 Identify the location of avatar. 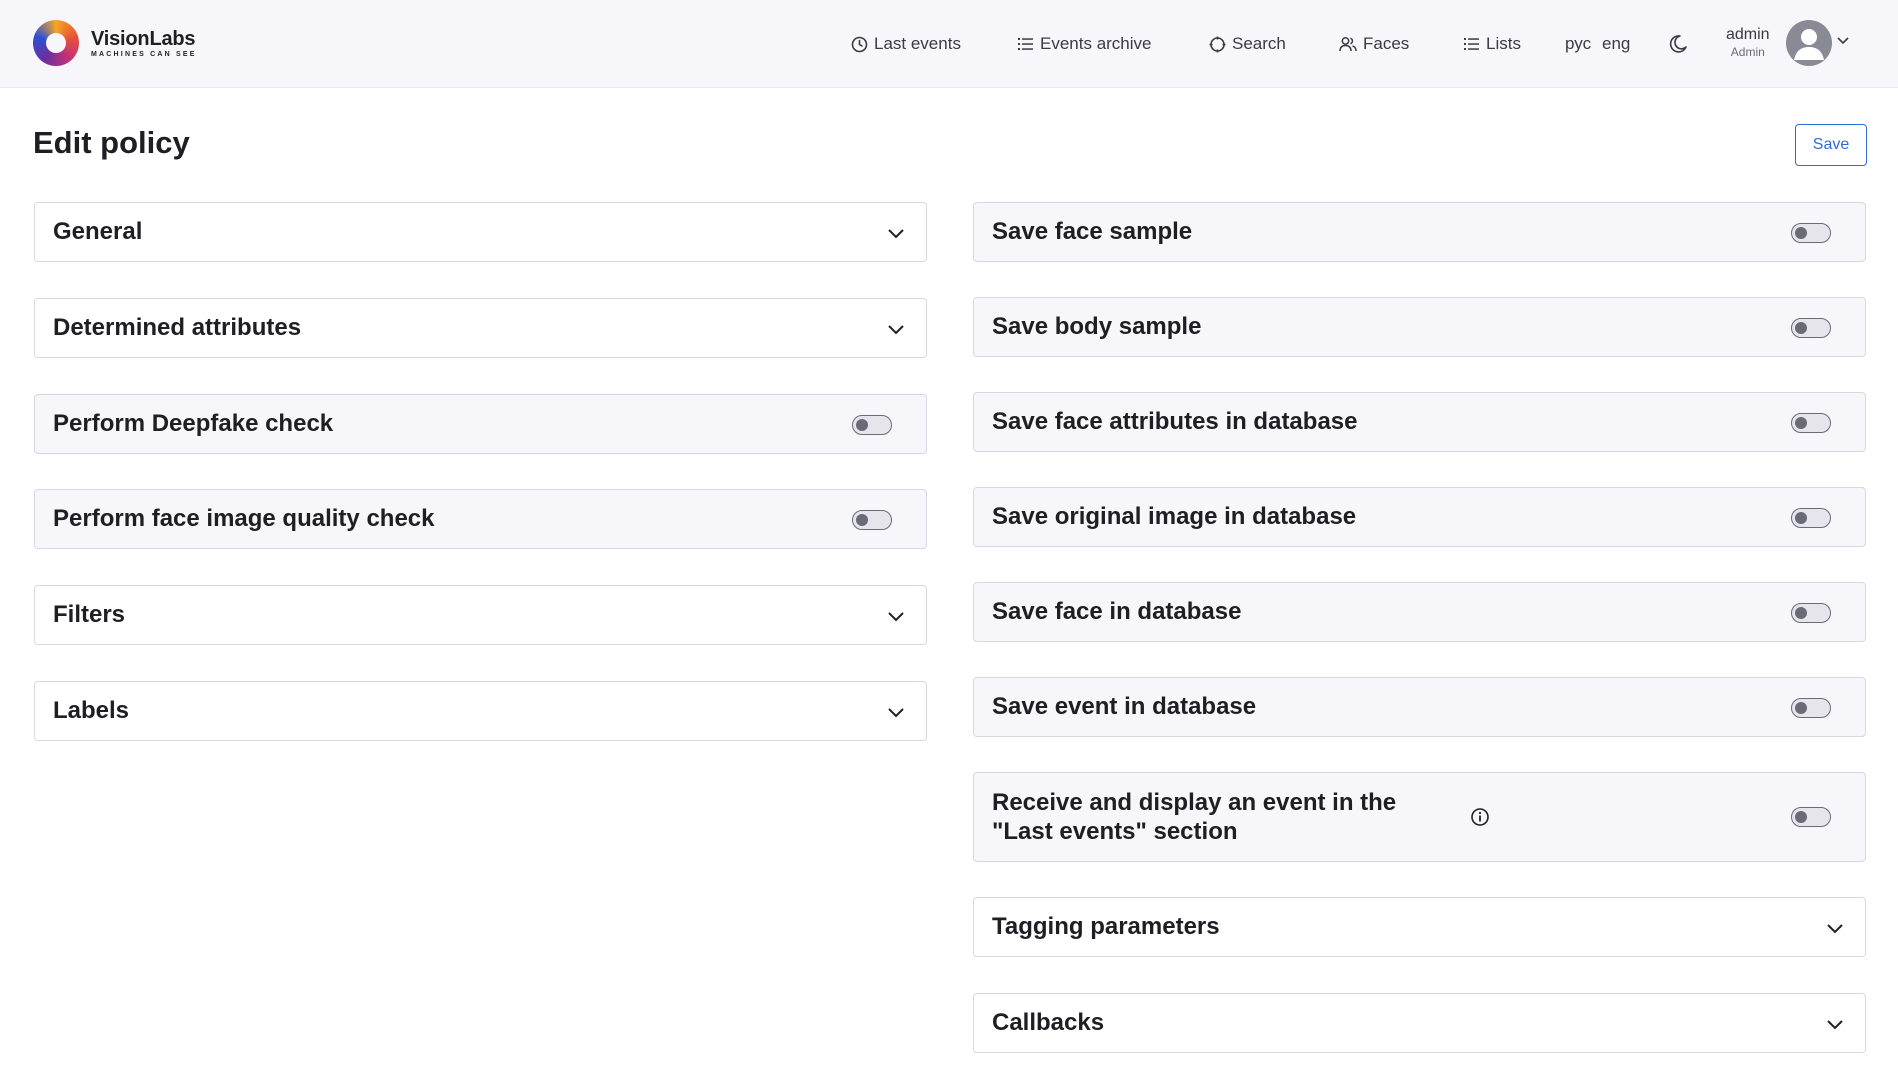
(1809, 43).